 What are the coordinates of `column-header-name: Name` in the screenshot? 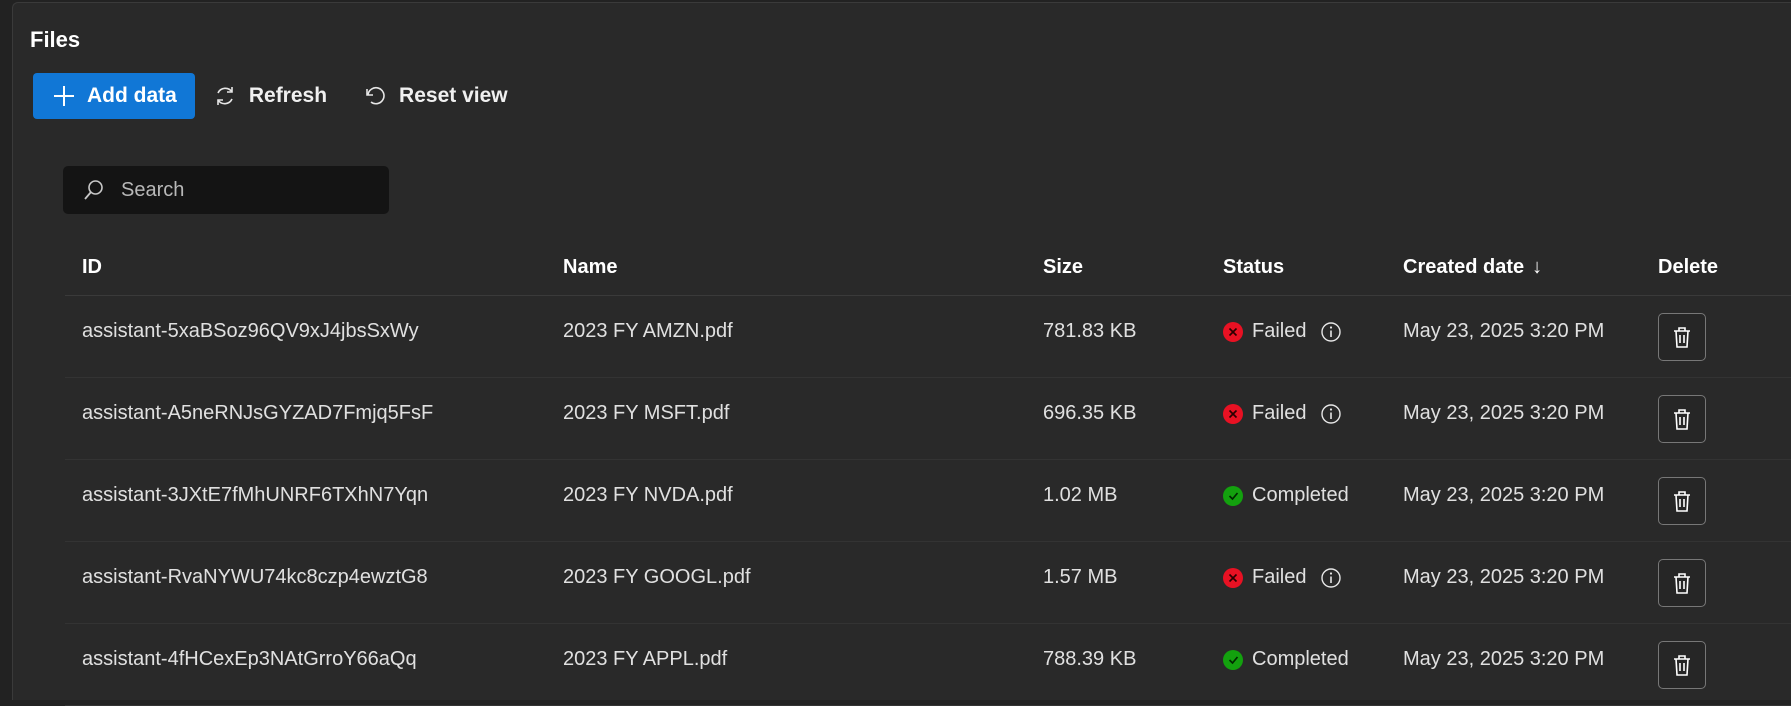 It's located at (786, 267).